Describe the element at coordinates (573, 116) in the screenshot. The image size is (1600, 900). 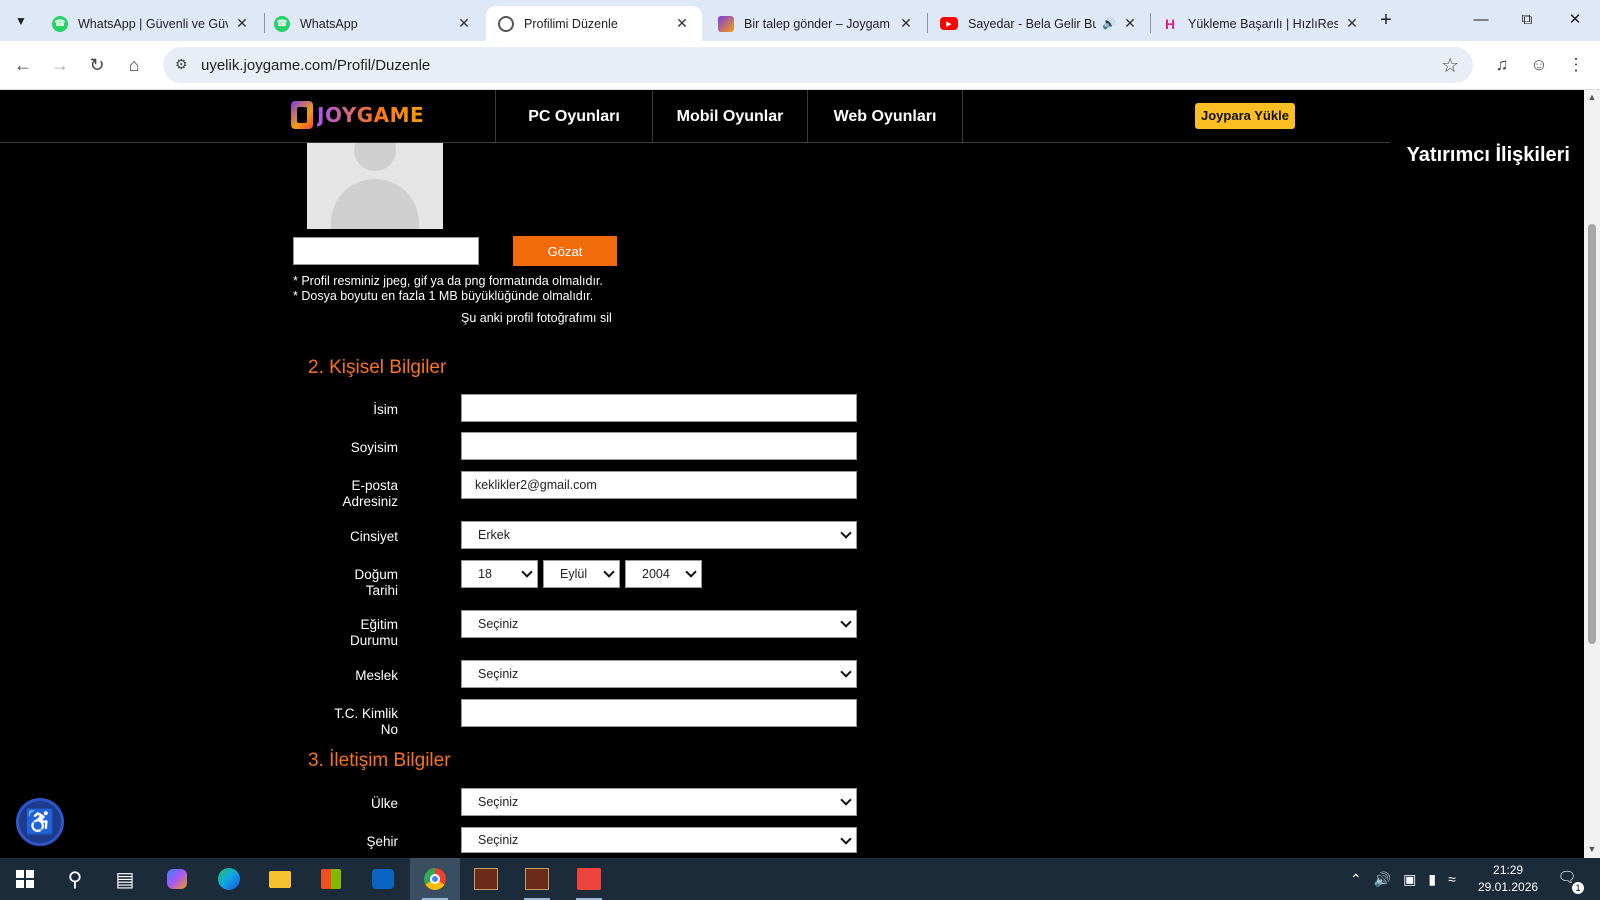
I see `nav-pc-games: PC Oyunları` at that location.